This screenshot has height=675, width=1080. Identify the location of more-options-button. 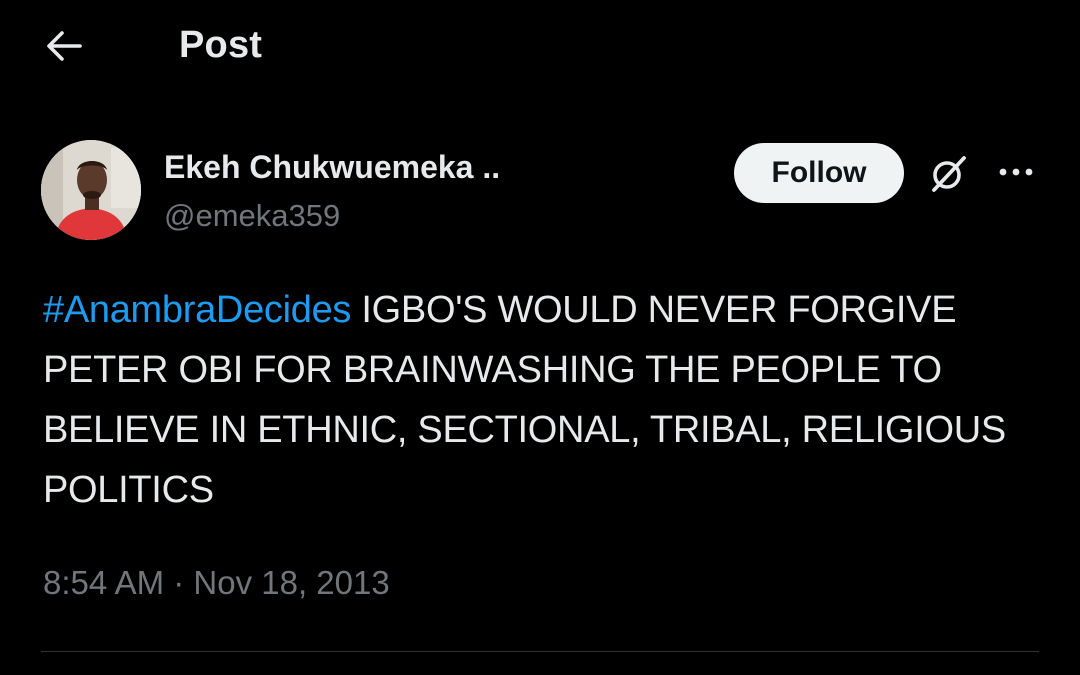
(1016, 172).